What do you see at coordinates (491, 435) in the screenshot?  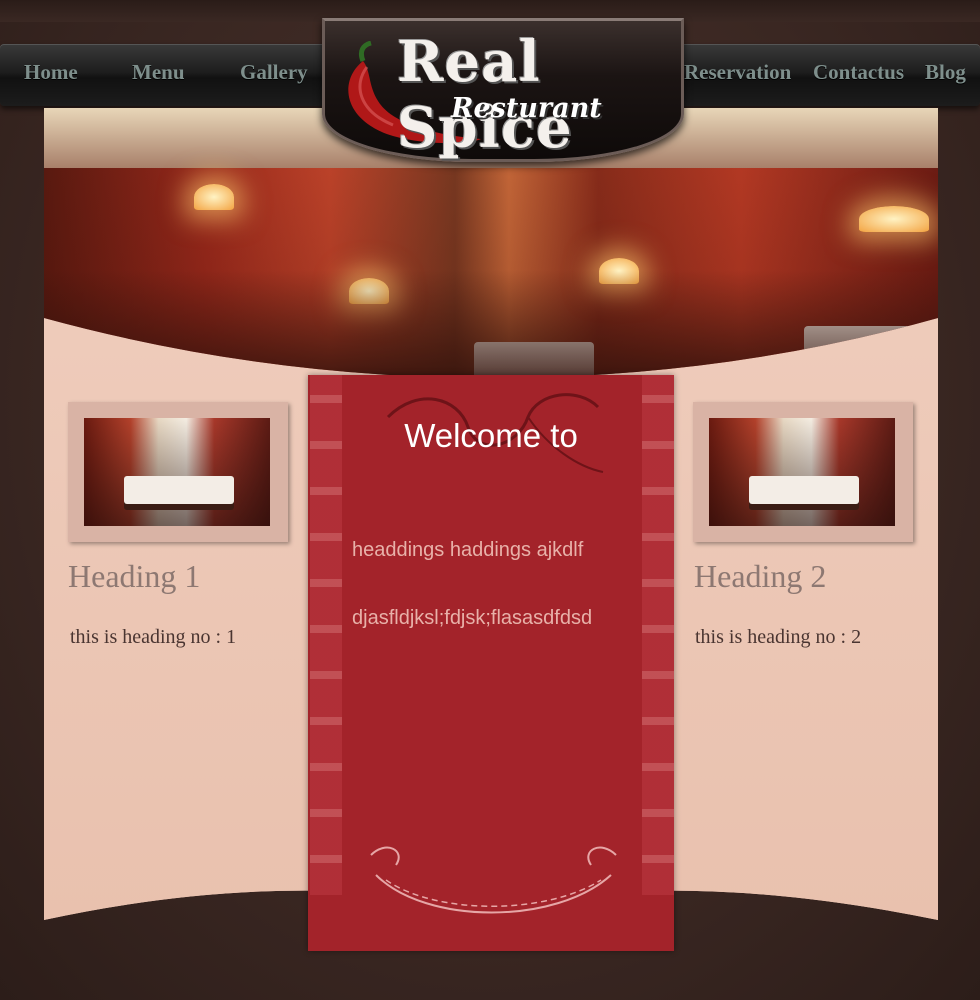 I see `welcome-title: Welcome to` at bounding box center [491, 435].